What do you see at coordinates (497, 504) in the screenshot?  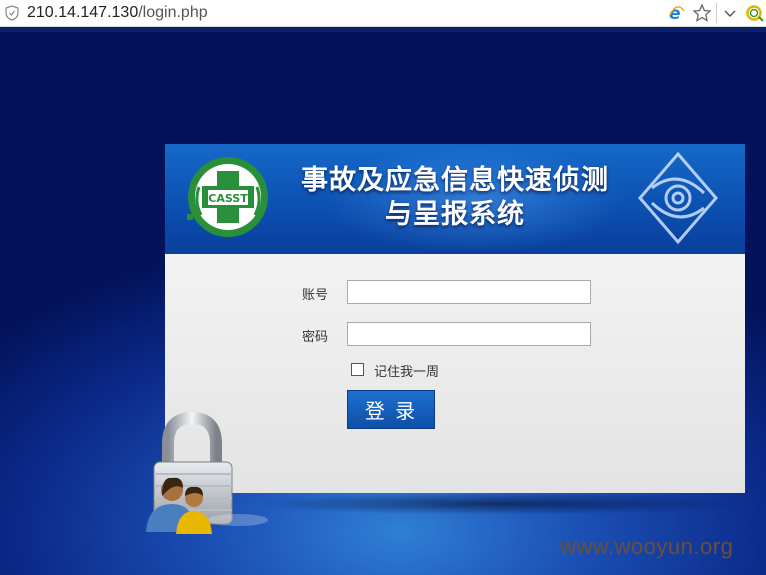 I see `panel-shadow` at bounding box center [497, 504].